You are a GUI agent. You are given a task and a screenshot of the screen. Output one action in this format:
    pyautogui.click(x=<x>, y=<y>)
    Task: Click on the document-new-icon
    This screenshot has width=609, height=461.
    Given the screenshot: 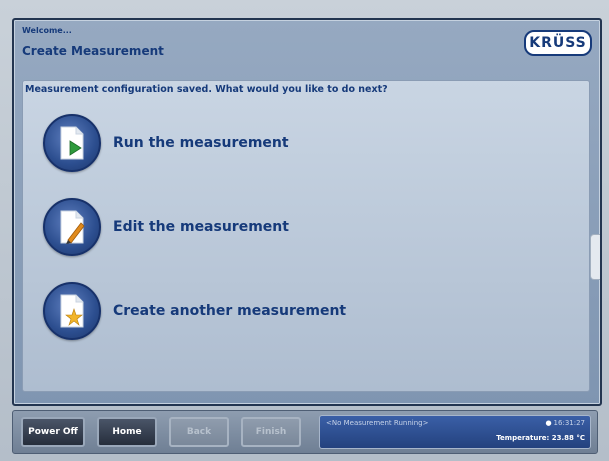 What is the action you would take?
    pyautogui.click(x=72, y=311)
    